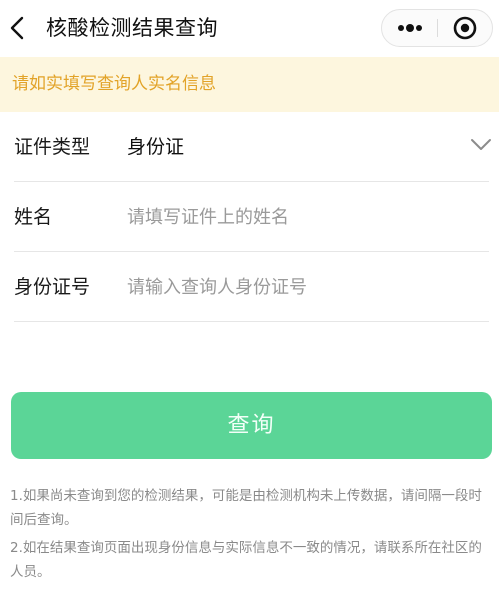  I want to click on id-type-select: 证件类型 身份证, so click(249, 147).